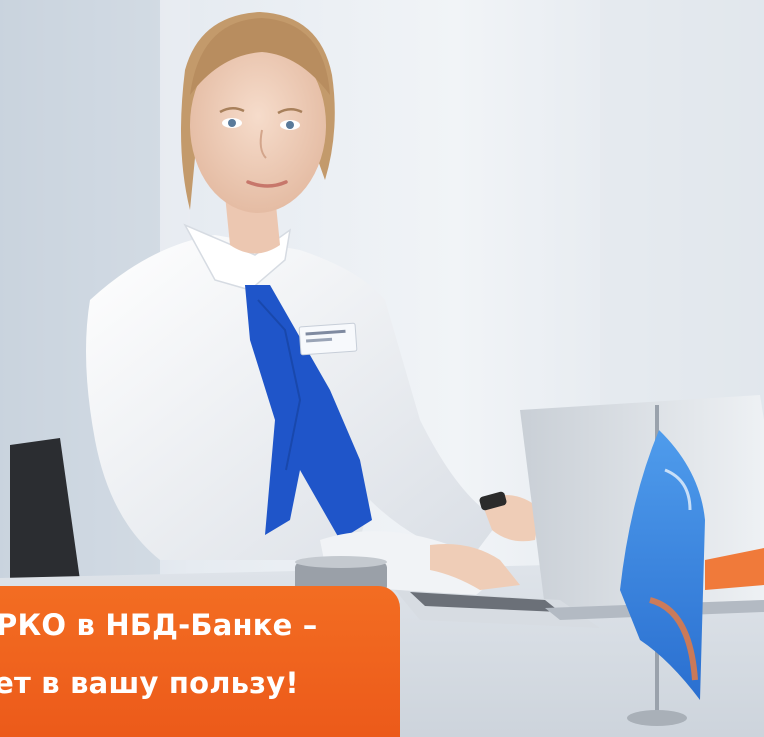  Describe the element at coordinates (159, 625) in the screenshot. I see `banner-headline-line1: РКО в НБД-Банке –` at that location.